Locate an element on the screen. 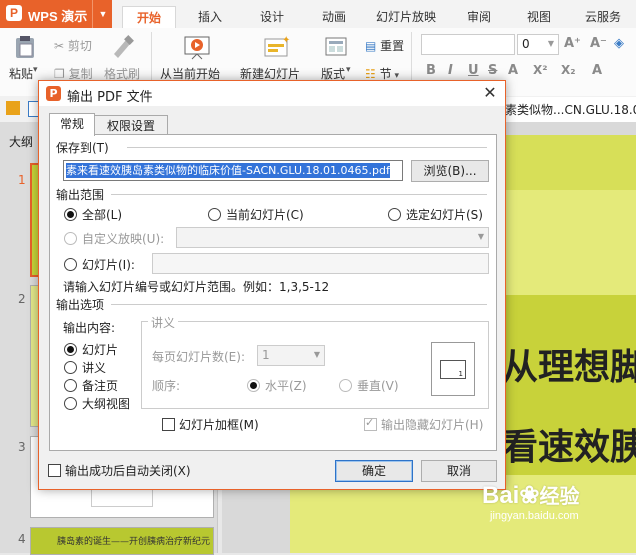  range-current-radio is located at coordinates (214, 214).